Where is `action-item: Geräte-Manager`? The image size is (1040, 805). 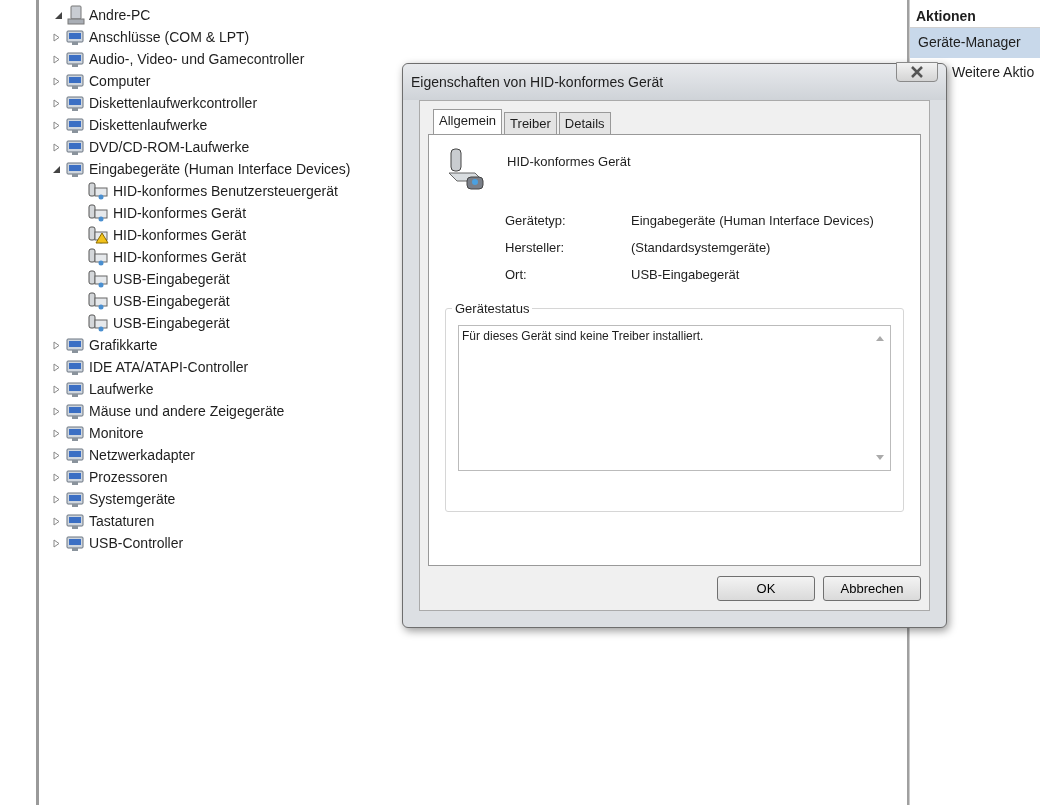 action-item: Geräte-Manager is located at coordinates (975, 43).